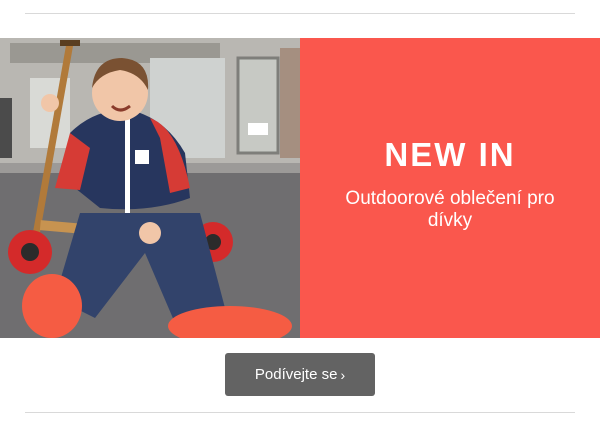 This screenshot has width=600, height=430. I want to click on top-divider, so click(300, 13).